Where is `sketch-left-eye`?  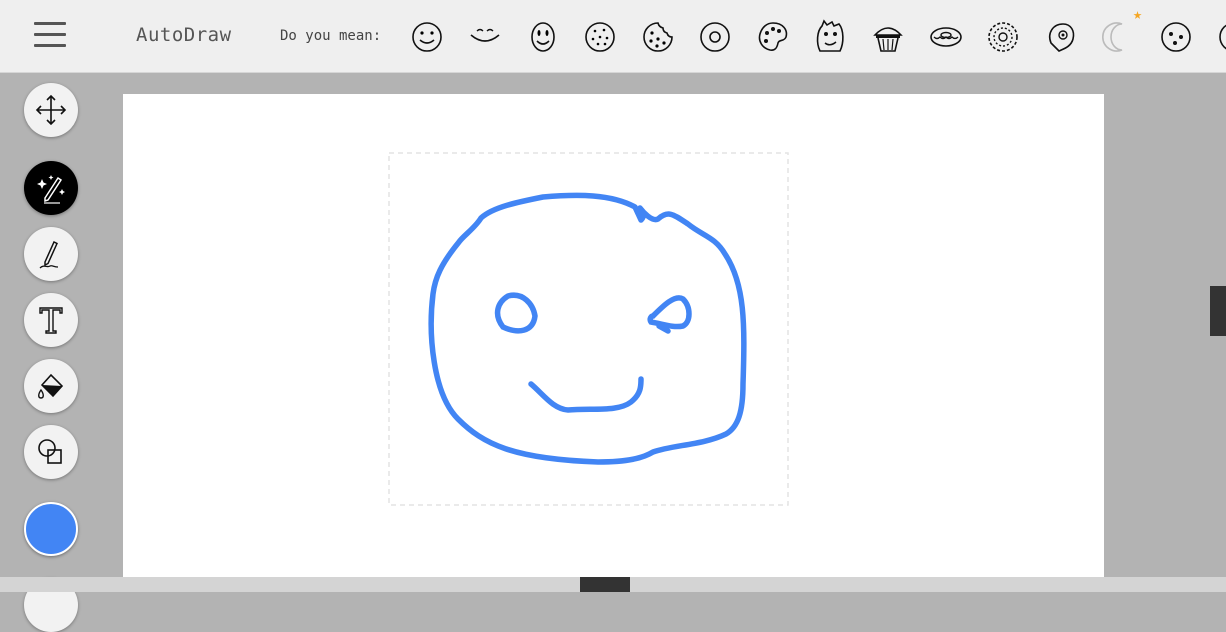
sketch-left-eye is located at coordinates (516, 313).